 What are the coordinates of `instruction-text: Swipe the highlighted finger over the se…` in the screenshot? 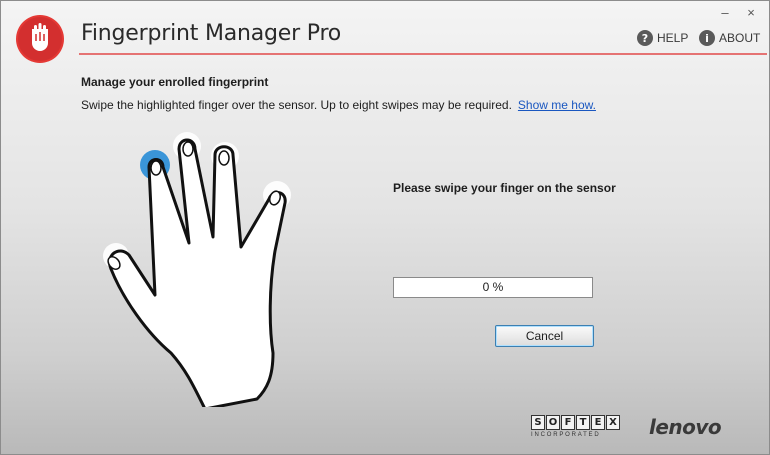 It's located at (338, 105).